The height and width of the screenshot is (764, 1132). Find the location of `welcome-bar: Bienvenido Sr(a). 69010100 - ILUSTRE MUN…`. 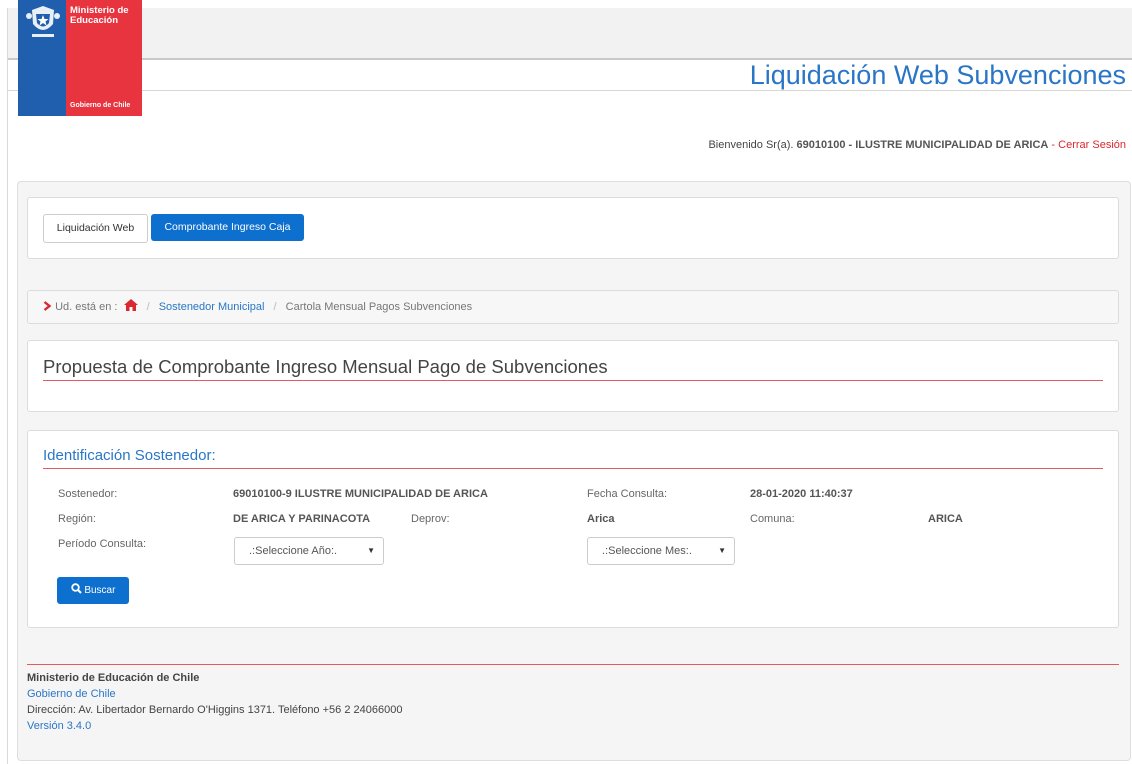

welcome-bar: Bienvenido Sr(a). 69010100 - ILUSTRE MUN… is located at coordinates (917, 145).